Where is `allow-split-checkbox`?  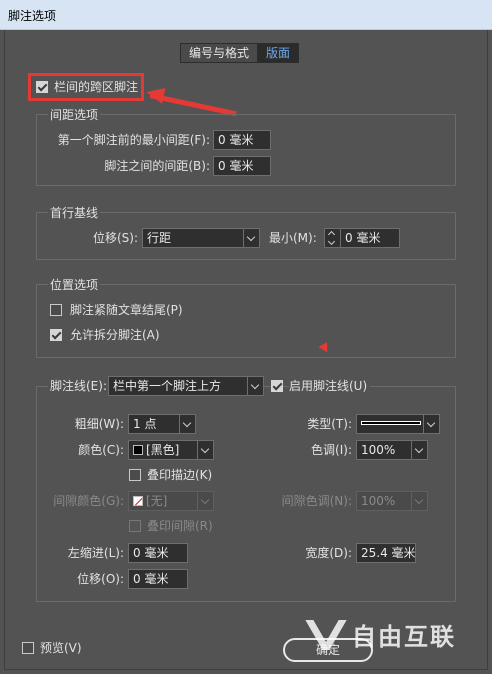
allow-split-checkbox is located at coordinates (56, 335).